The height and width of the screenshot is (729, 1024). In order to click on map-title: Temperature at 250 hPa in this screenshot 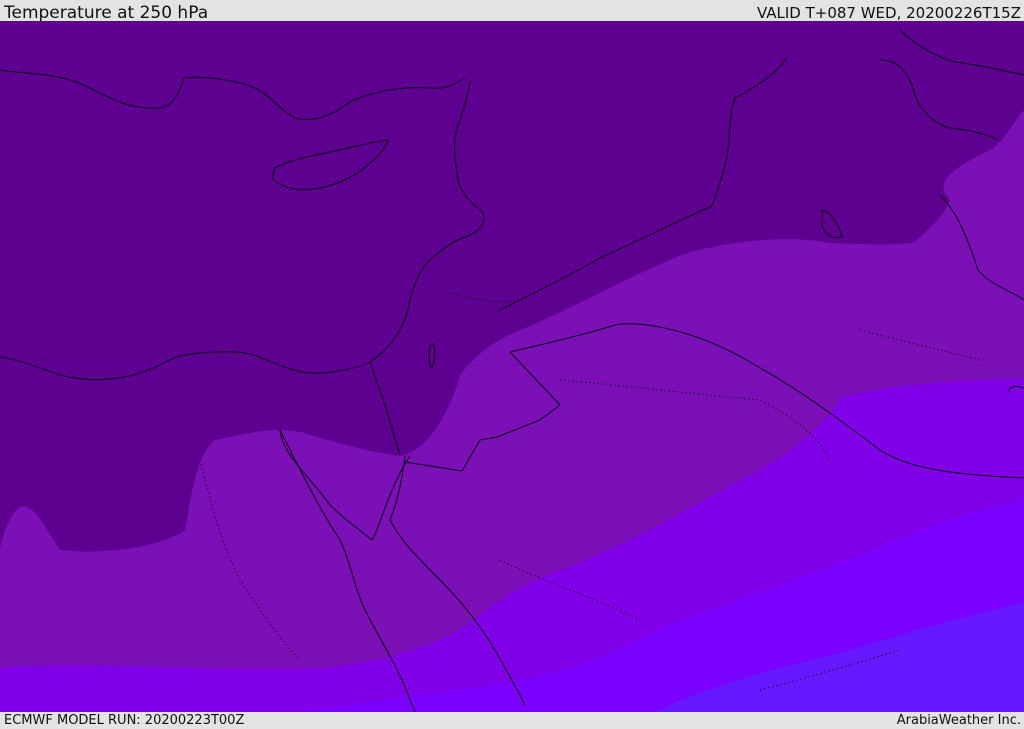, I will do `click(106, 13)`.